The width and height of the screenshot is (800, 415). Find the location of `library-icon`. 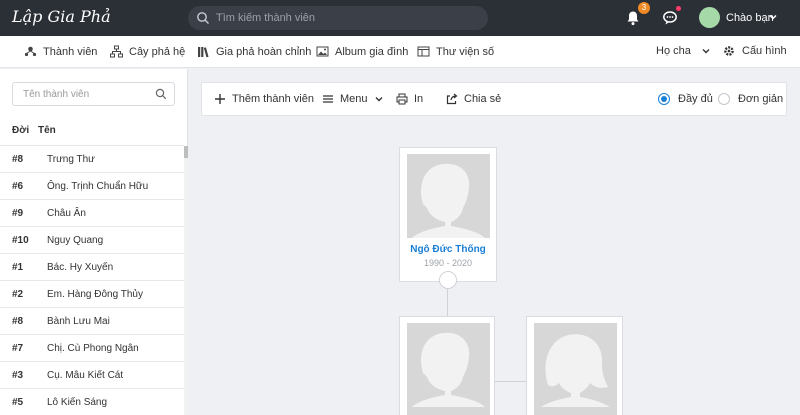

library-icon is located at coordinates (423, 51).